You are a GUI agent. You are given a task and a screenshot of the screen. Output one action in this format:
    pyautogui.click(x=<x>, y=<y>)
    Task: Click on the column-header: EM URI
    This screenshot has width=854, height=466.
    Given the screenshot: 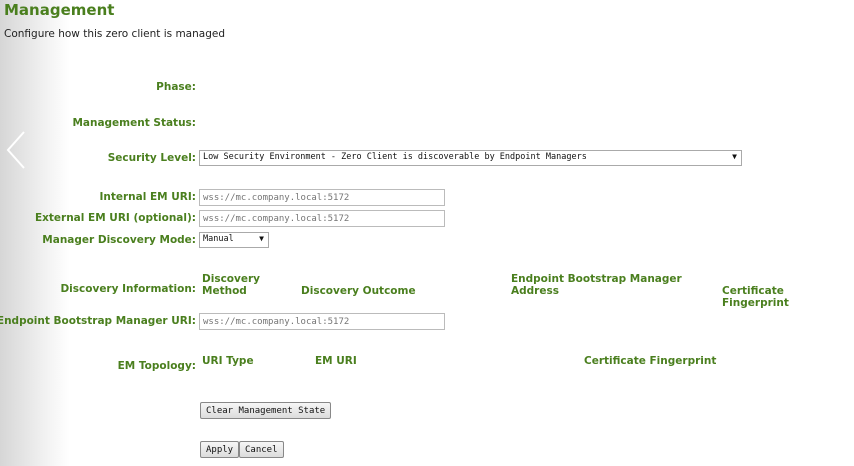 What is the action you would take?
    pyautogui.click(x=336, y=361)
    